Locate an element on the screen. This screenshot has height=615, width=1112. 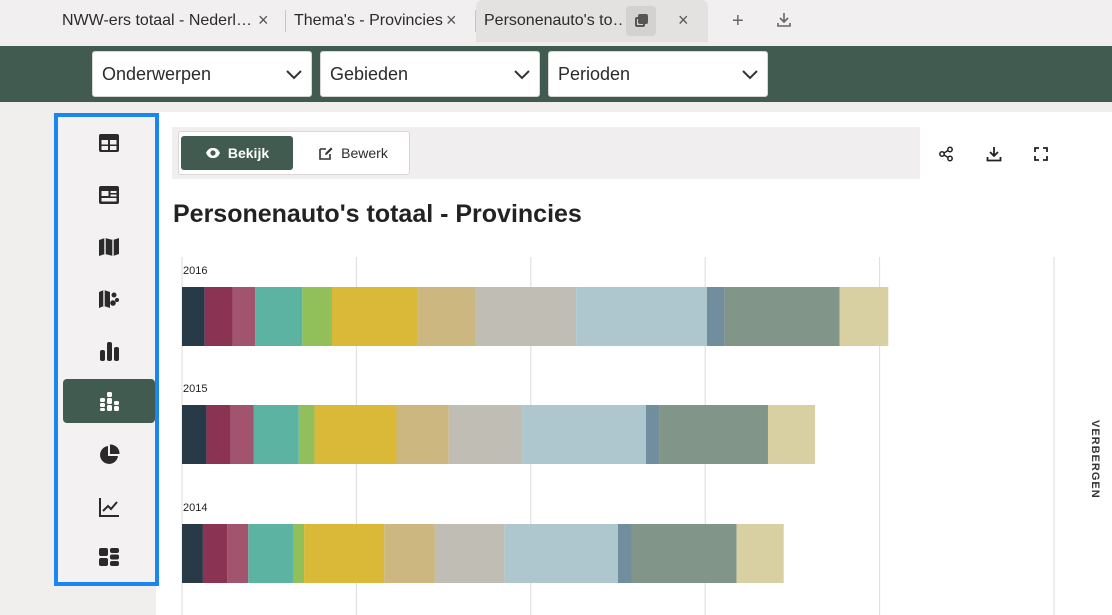
rail-item-table is located at coordinates (109, 143).